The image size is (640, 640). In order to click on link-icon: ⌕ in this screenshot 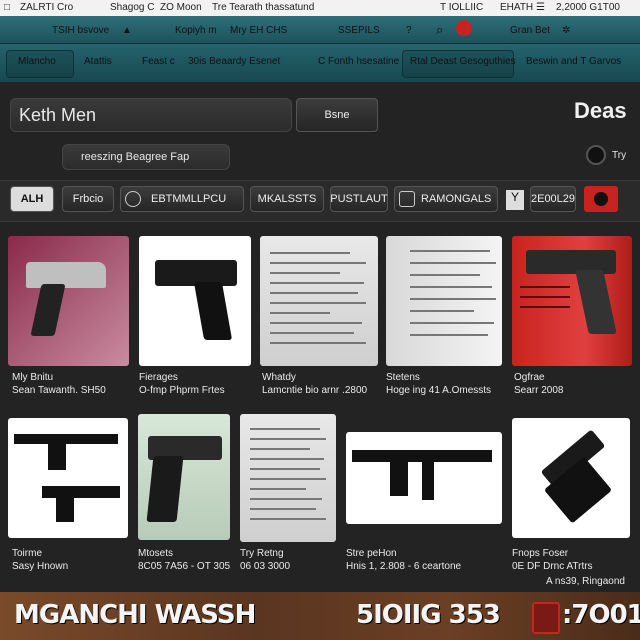, I will do `click(439, 30)`.